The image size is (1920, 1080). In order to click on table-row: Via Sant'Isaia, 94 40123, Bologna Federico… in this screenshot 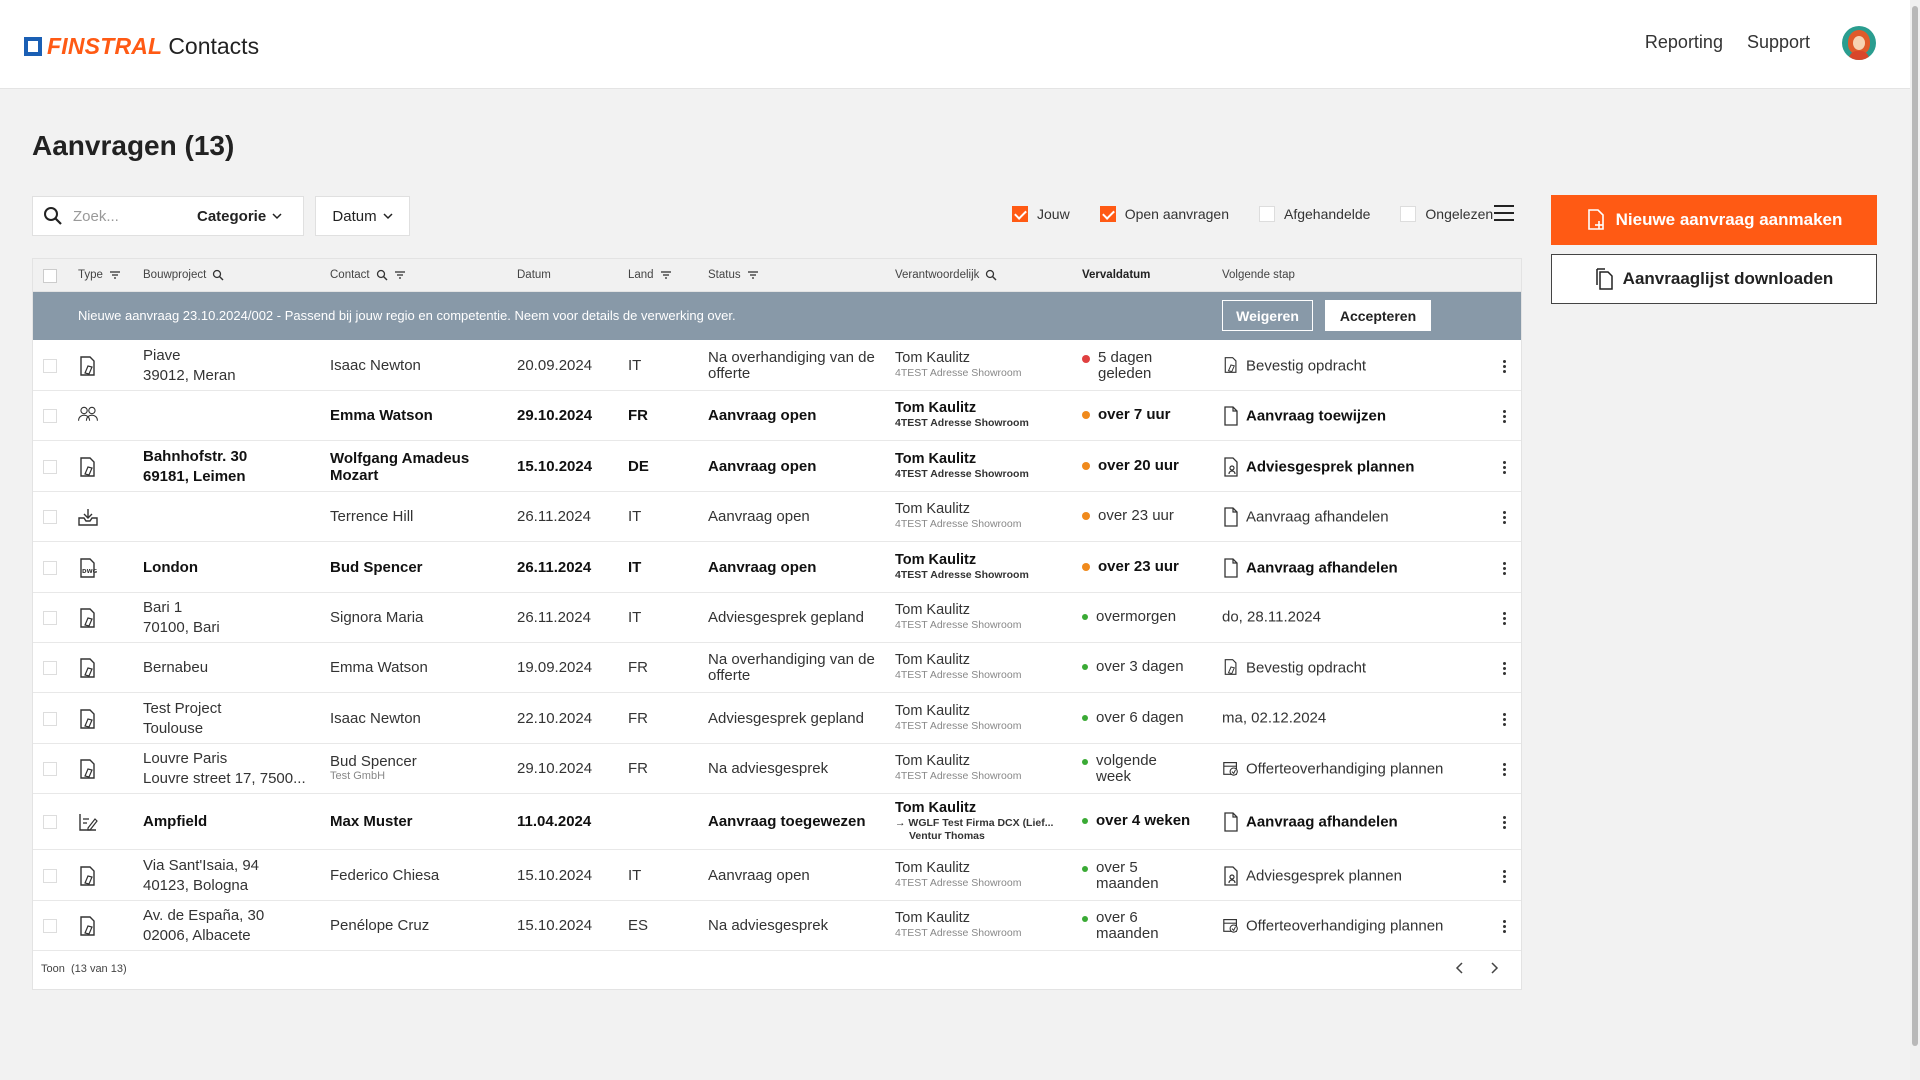, I will do `click(777, 875)`.